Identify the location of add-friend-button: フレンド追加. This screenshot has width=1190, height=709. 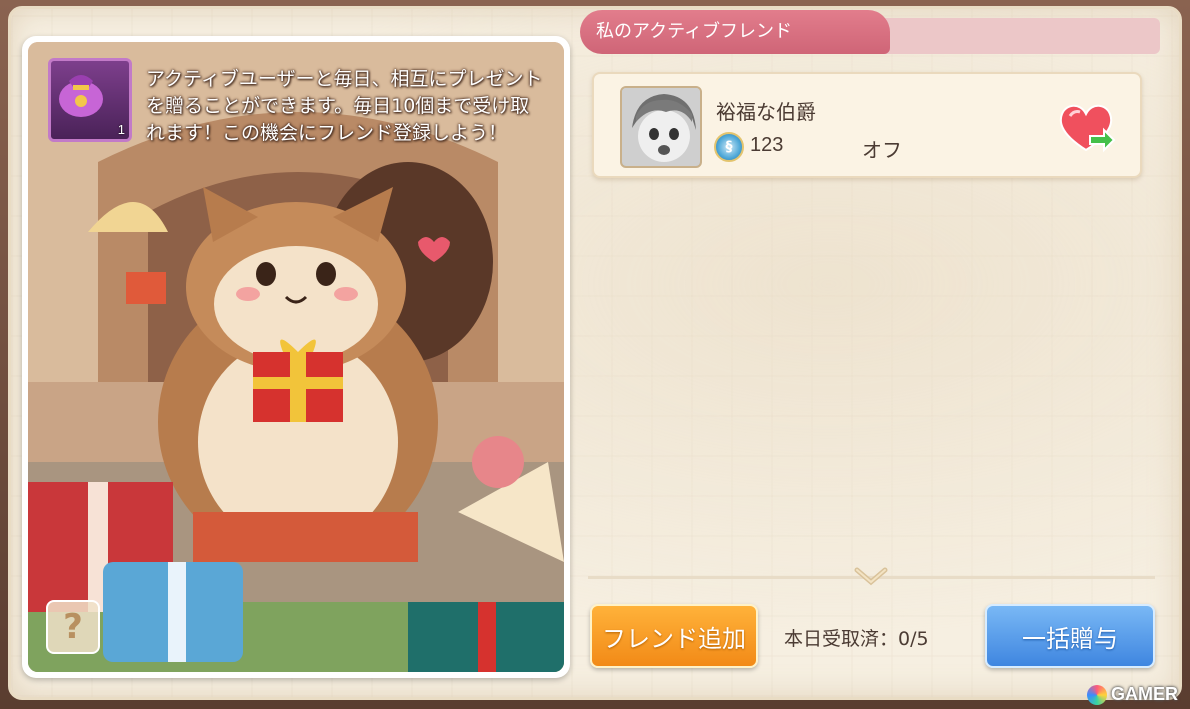
(674, 636).